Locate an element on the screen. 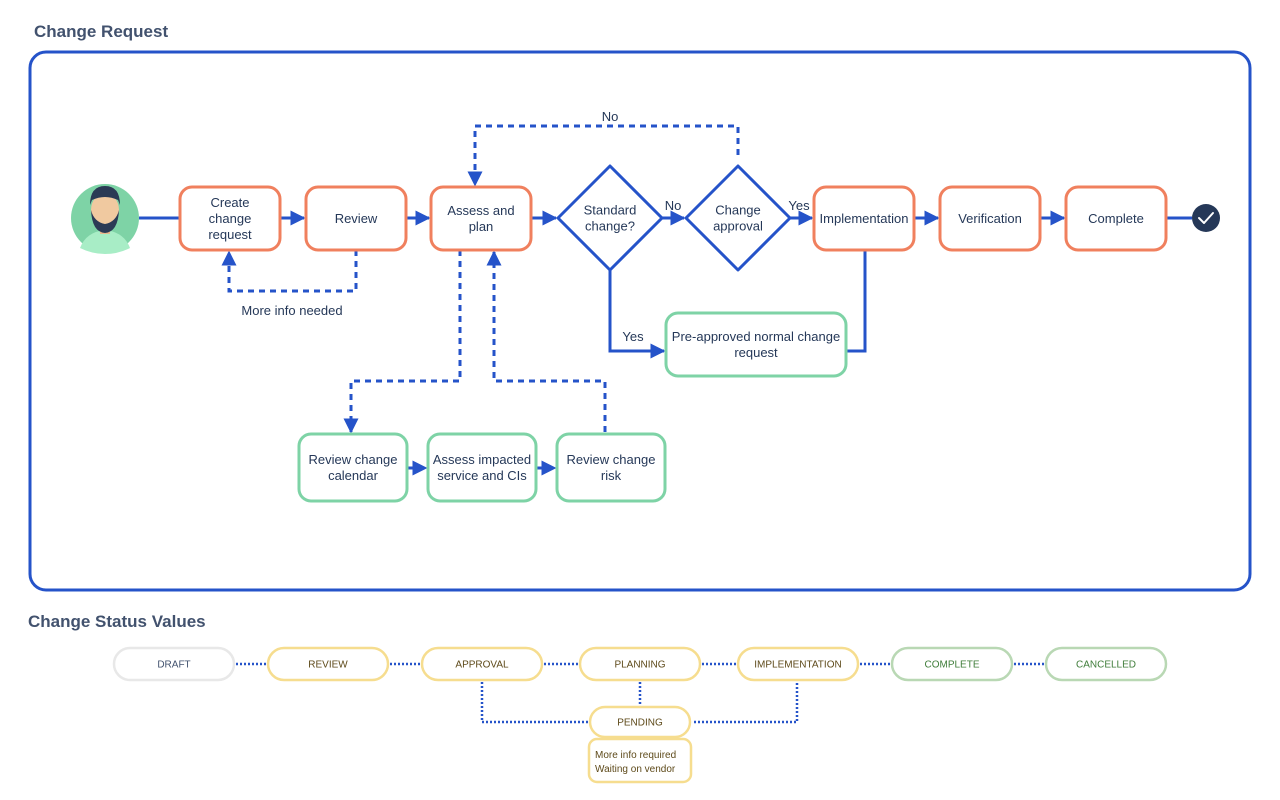 Image resolution: width=1280 pixels, height=800 pixels. node-label: Verification is located at coordinates (990, 218).